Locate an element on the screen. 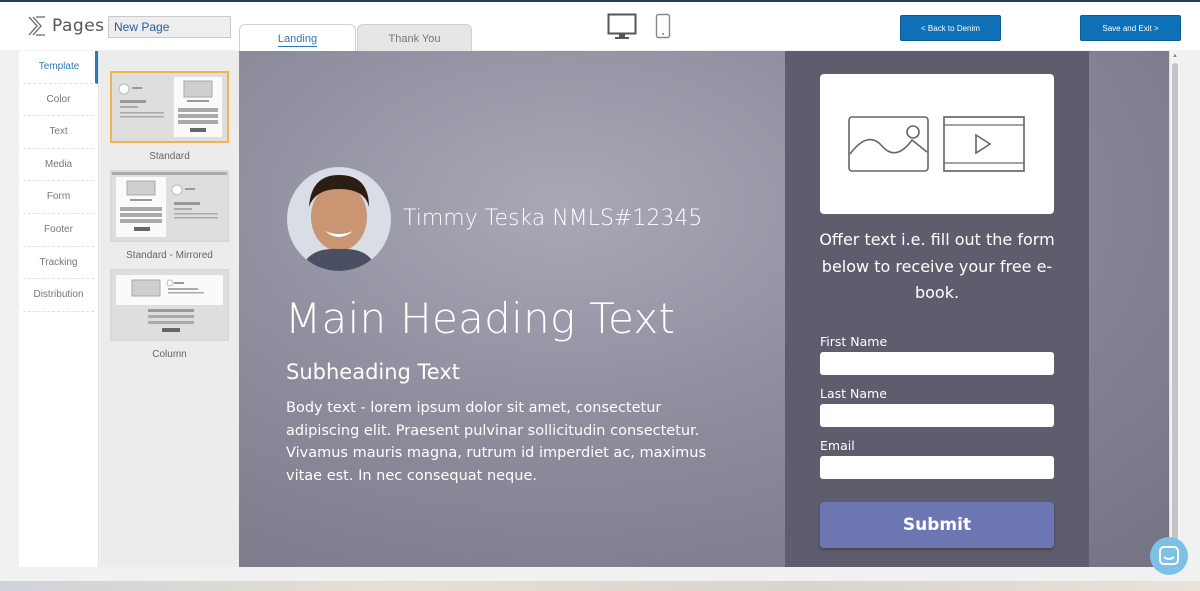 Image resolution: width=1200 pixels, height=591 pixels. media-placeholder is located at coordinates (937, 144).